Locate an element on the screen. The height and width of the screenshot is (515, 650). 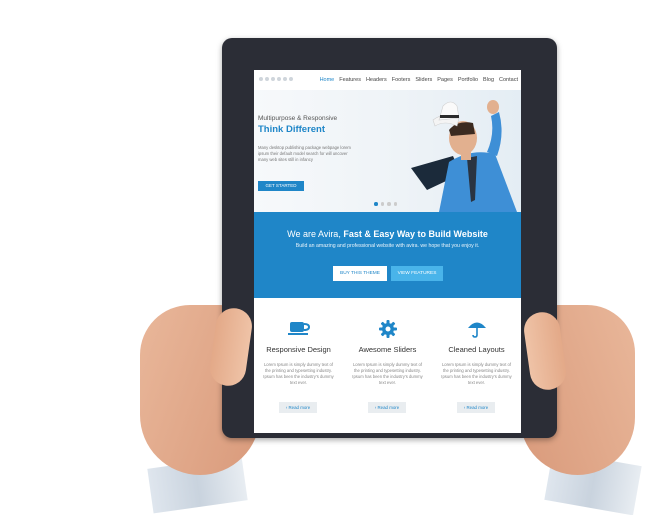
nav-item-portfolio: Portfolio is located at coordinates (468, 80).